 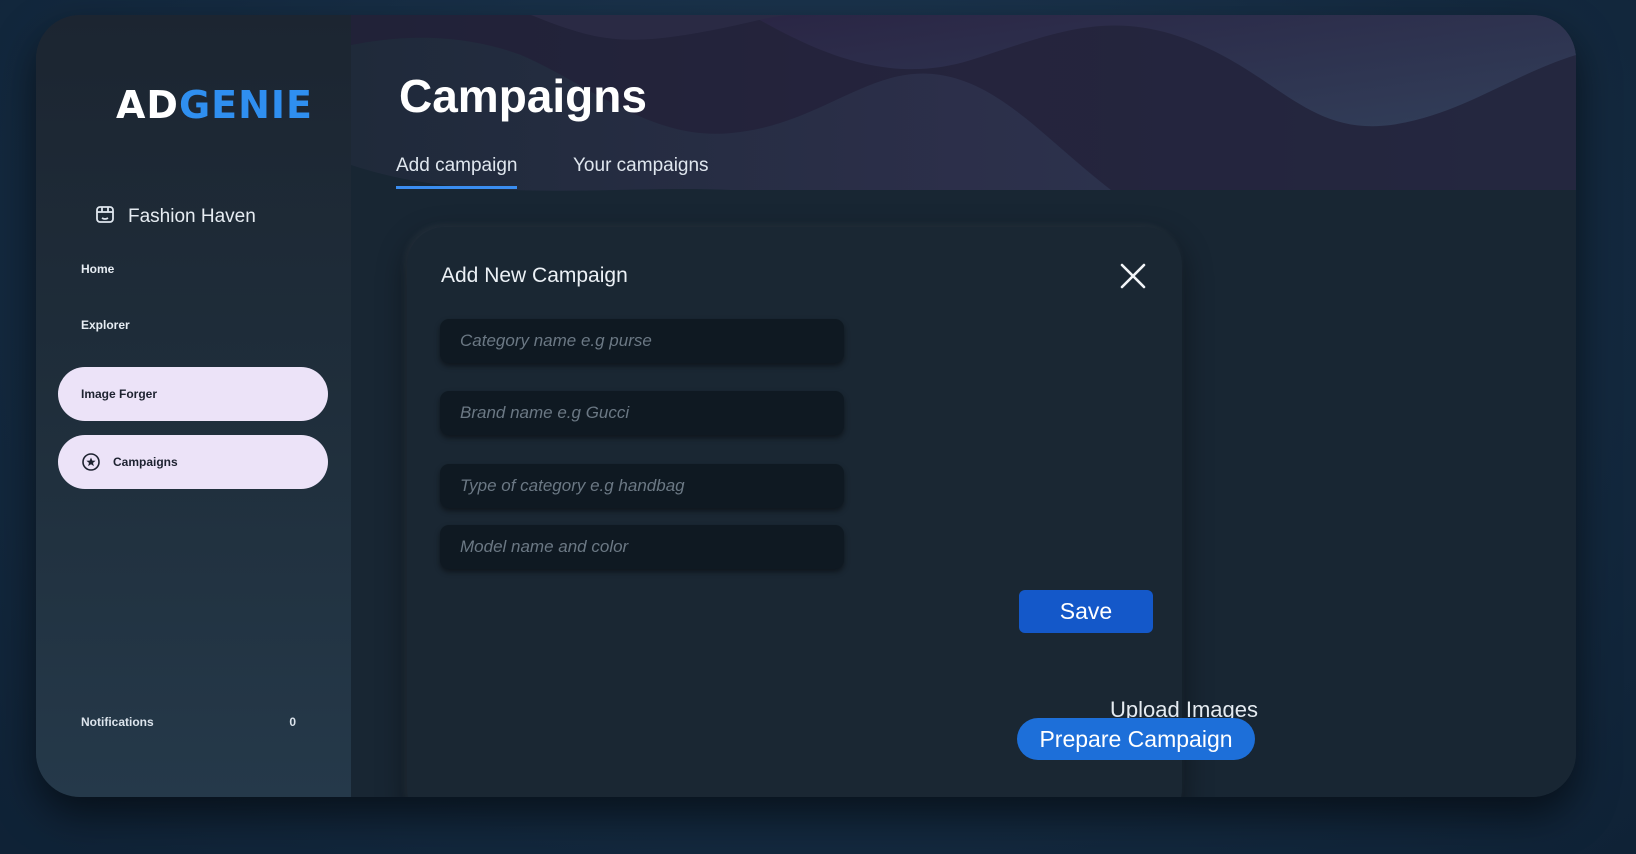 What do you see at coordinates (246, 105) in the screenshot?
I see `logo-accent: GENIE` at bounding box center [246, 105].